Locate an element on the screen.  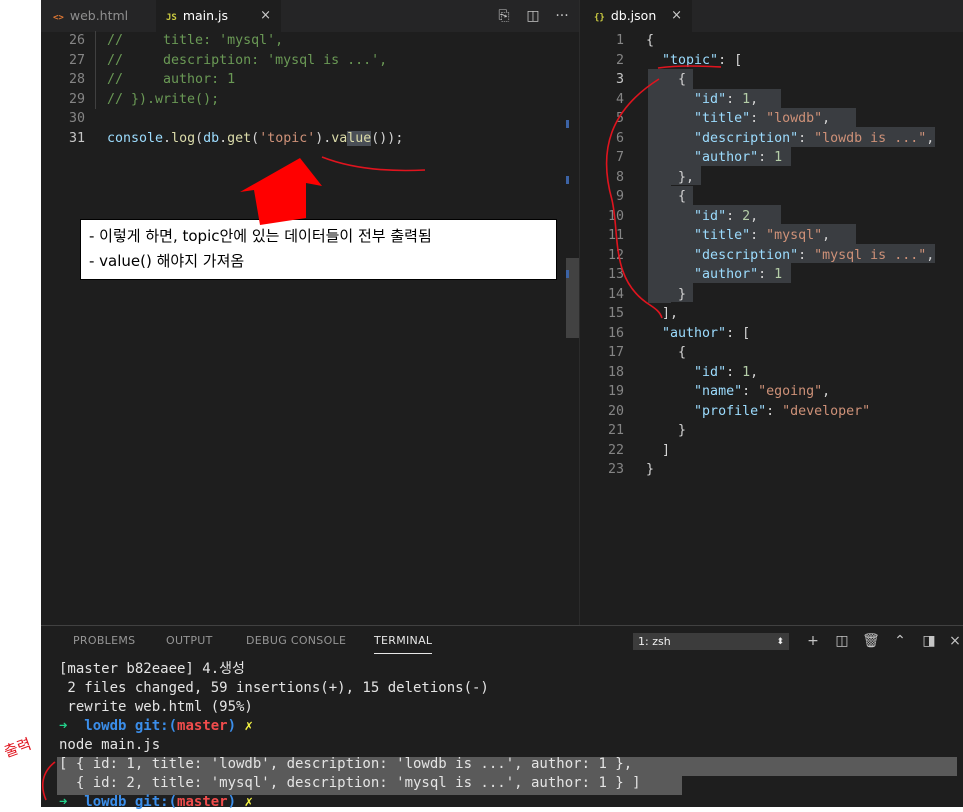
bracket-output is located at coordinates (48, 781).